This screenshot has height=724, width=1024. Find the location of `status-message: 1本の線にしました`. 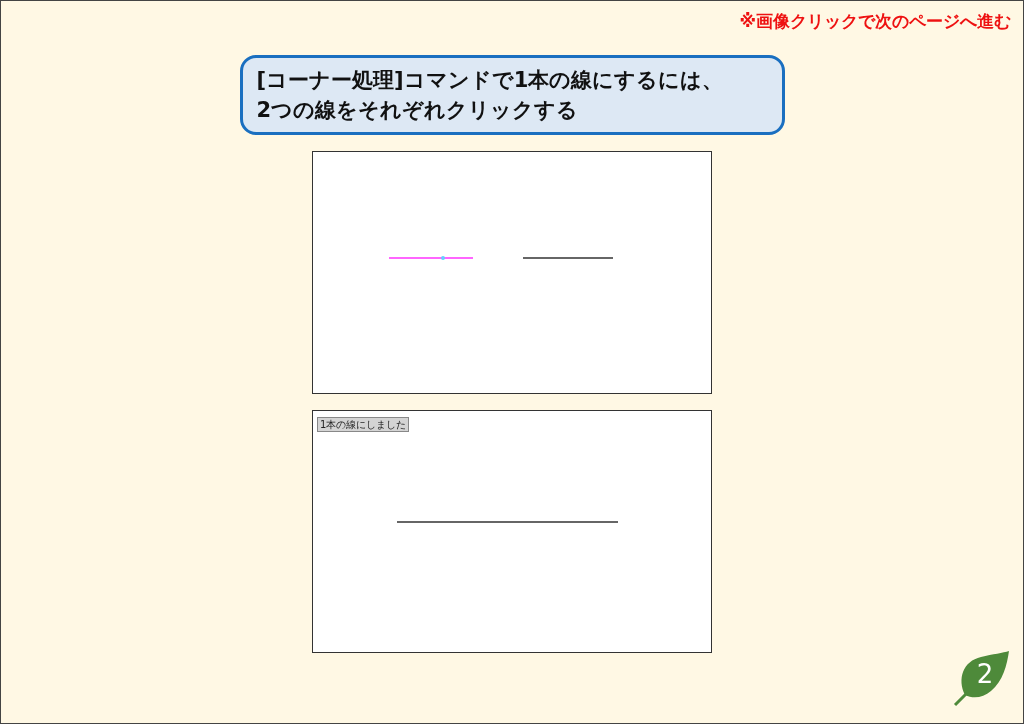

status-message: 1本の線にしました is located at coordinates (363, 424).